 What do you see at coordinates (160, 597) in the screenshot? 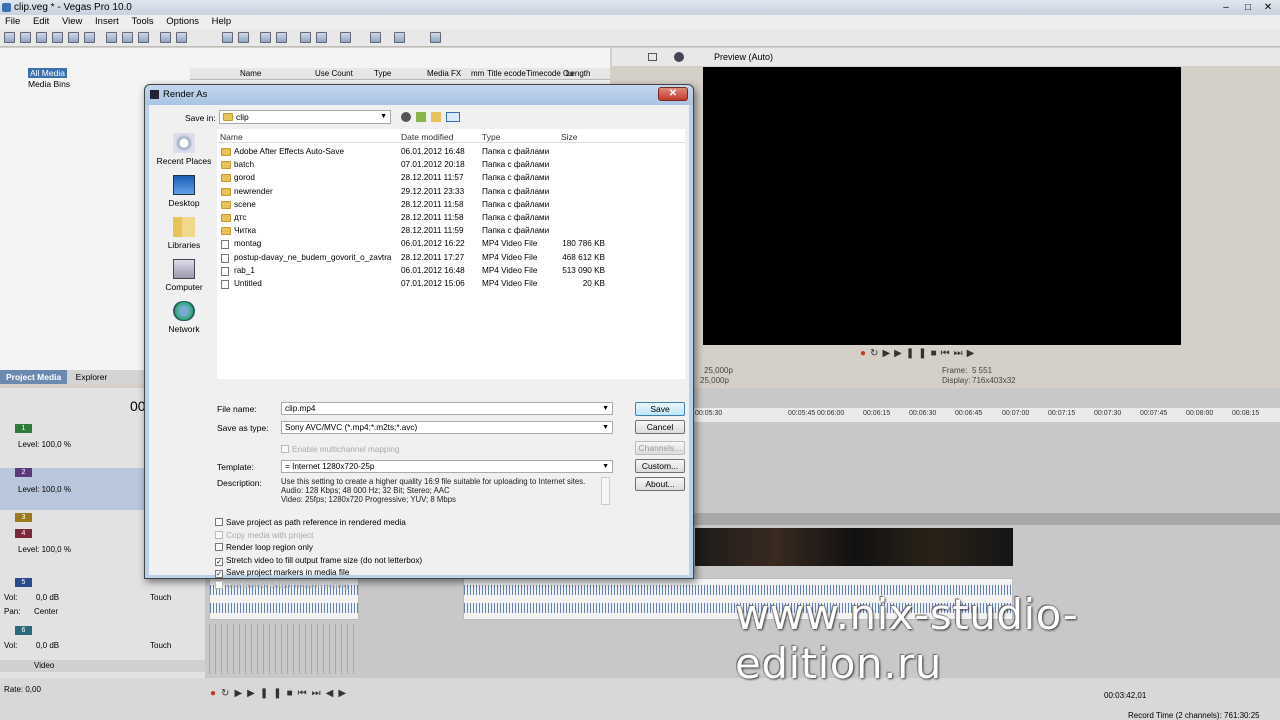
I see `automation-mode: Touch` at bounding box center [160, 597].